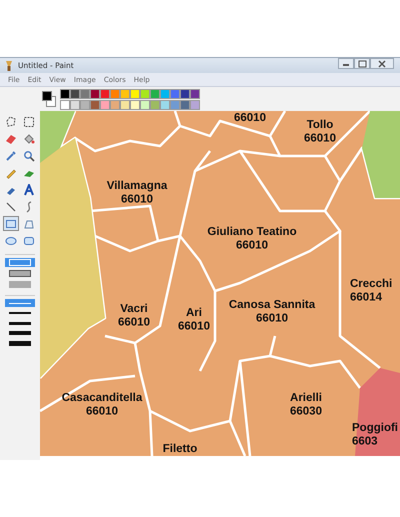 The height and width of the screenshot is (517, 400). I want to click on line-icon, so click(11, 206).